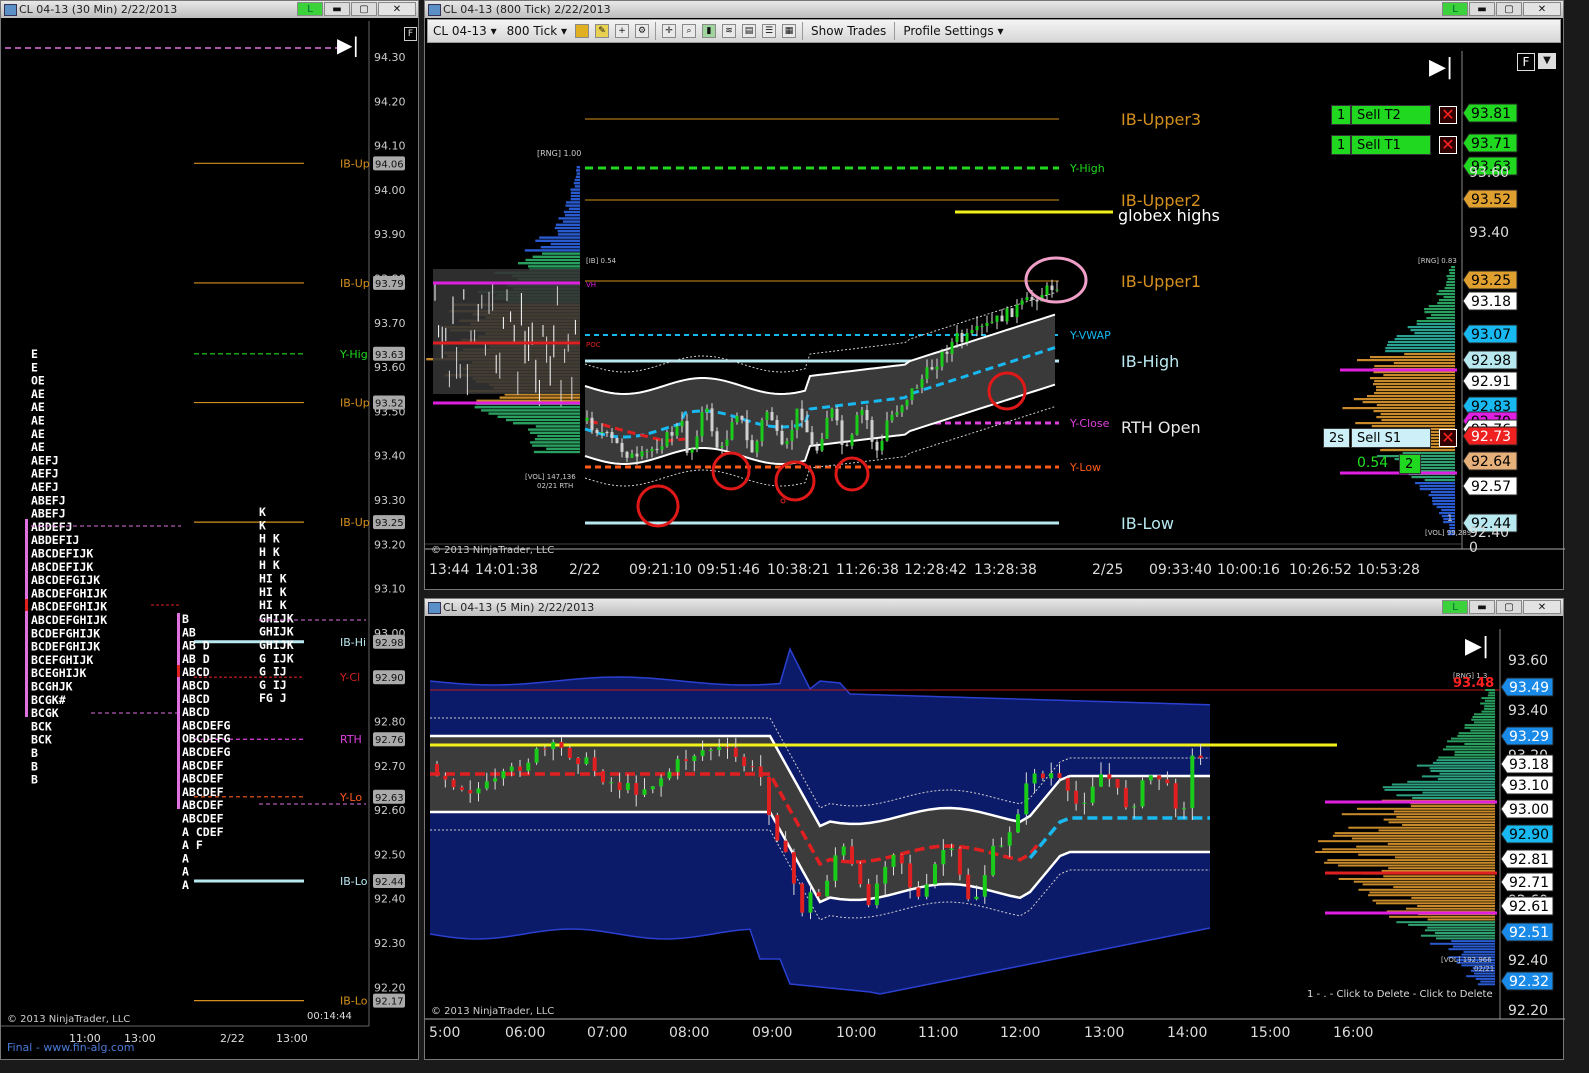 Image resolution: width=1589 pixels, height=1073 pixels. Describe the element at coordinates (1448, 115) in the screenshot. I see `cancel-t2-icon: ✕` at that location.